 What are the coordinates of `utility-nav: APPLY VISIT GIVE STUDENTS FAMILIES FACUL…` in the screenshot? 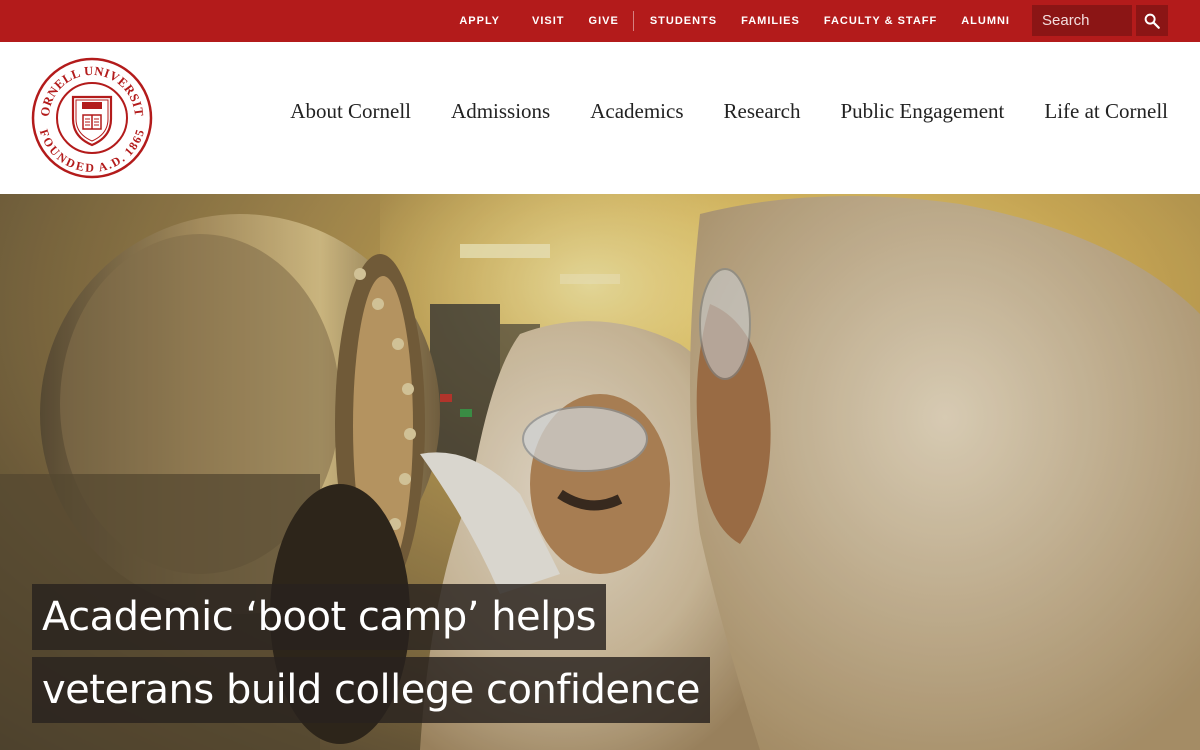 It's located at (734, 21).